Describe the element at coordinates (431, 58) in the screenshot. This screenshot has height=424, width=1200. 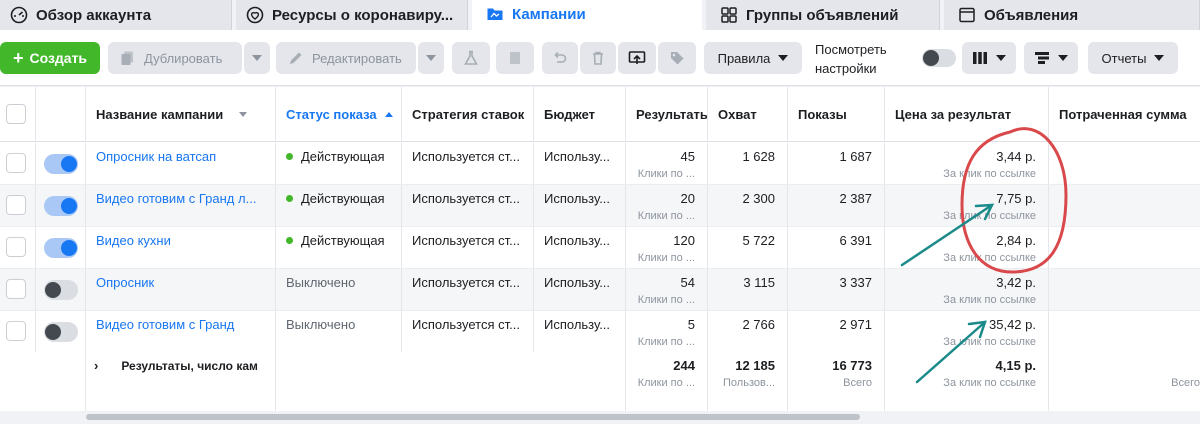
I see `edit-dropdown` at that location.